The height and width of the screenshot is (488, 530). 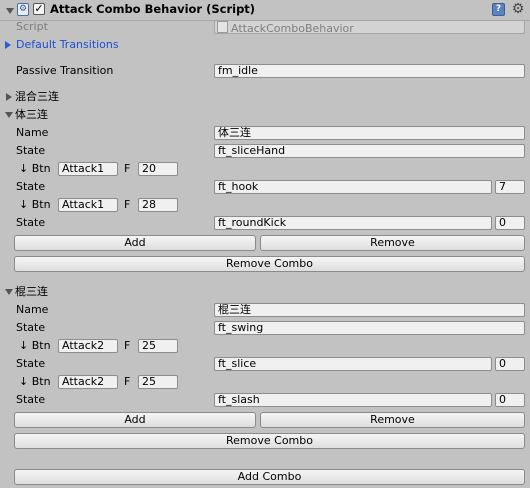 What do you see at coordinates (35, 168) in the screenshot?
I see `combo-1-link-1-btn-label: ↓ Btn` at bounding box center [35, 168].